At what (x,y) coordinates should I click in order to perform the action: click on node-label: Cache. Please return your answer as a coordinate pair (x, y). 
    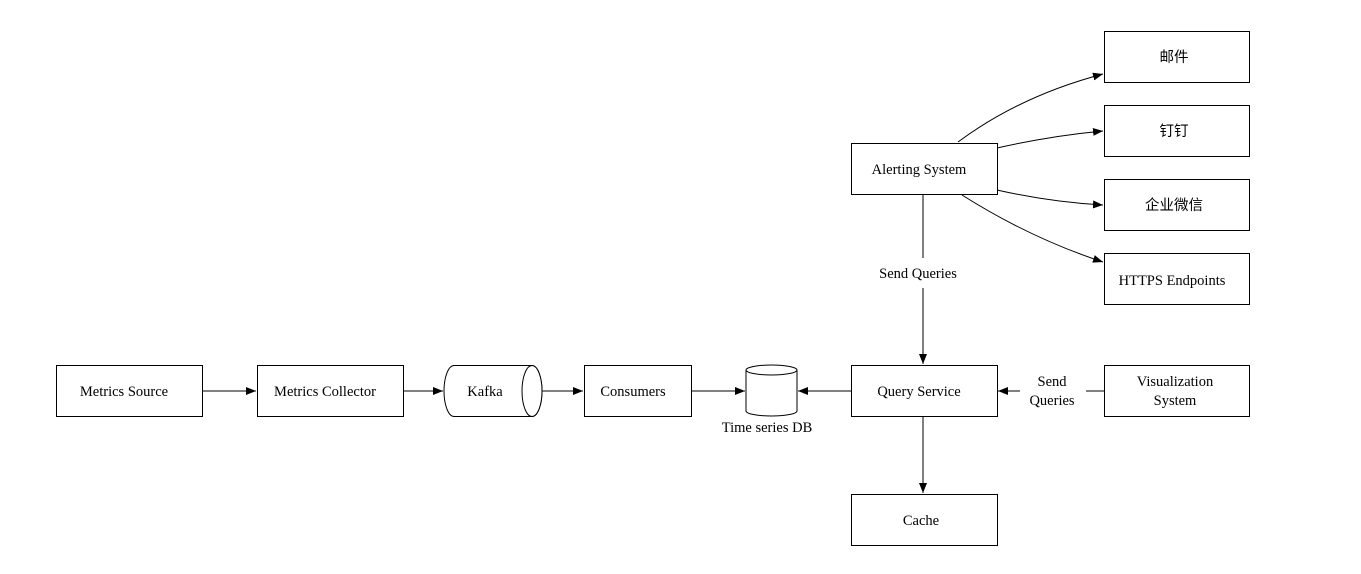
    Looking at the image, I should click on (921, 521).